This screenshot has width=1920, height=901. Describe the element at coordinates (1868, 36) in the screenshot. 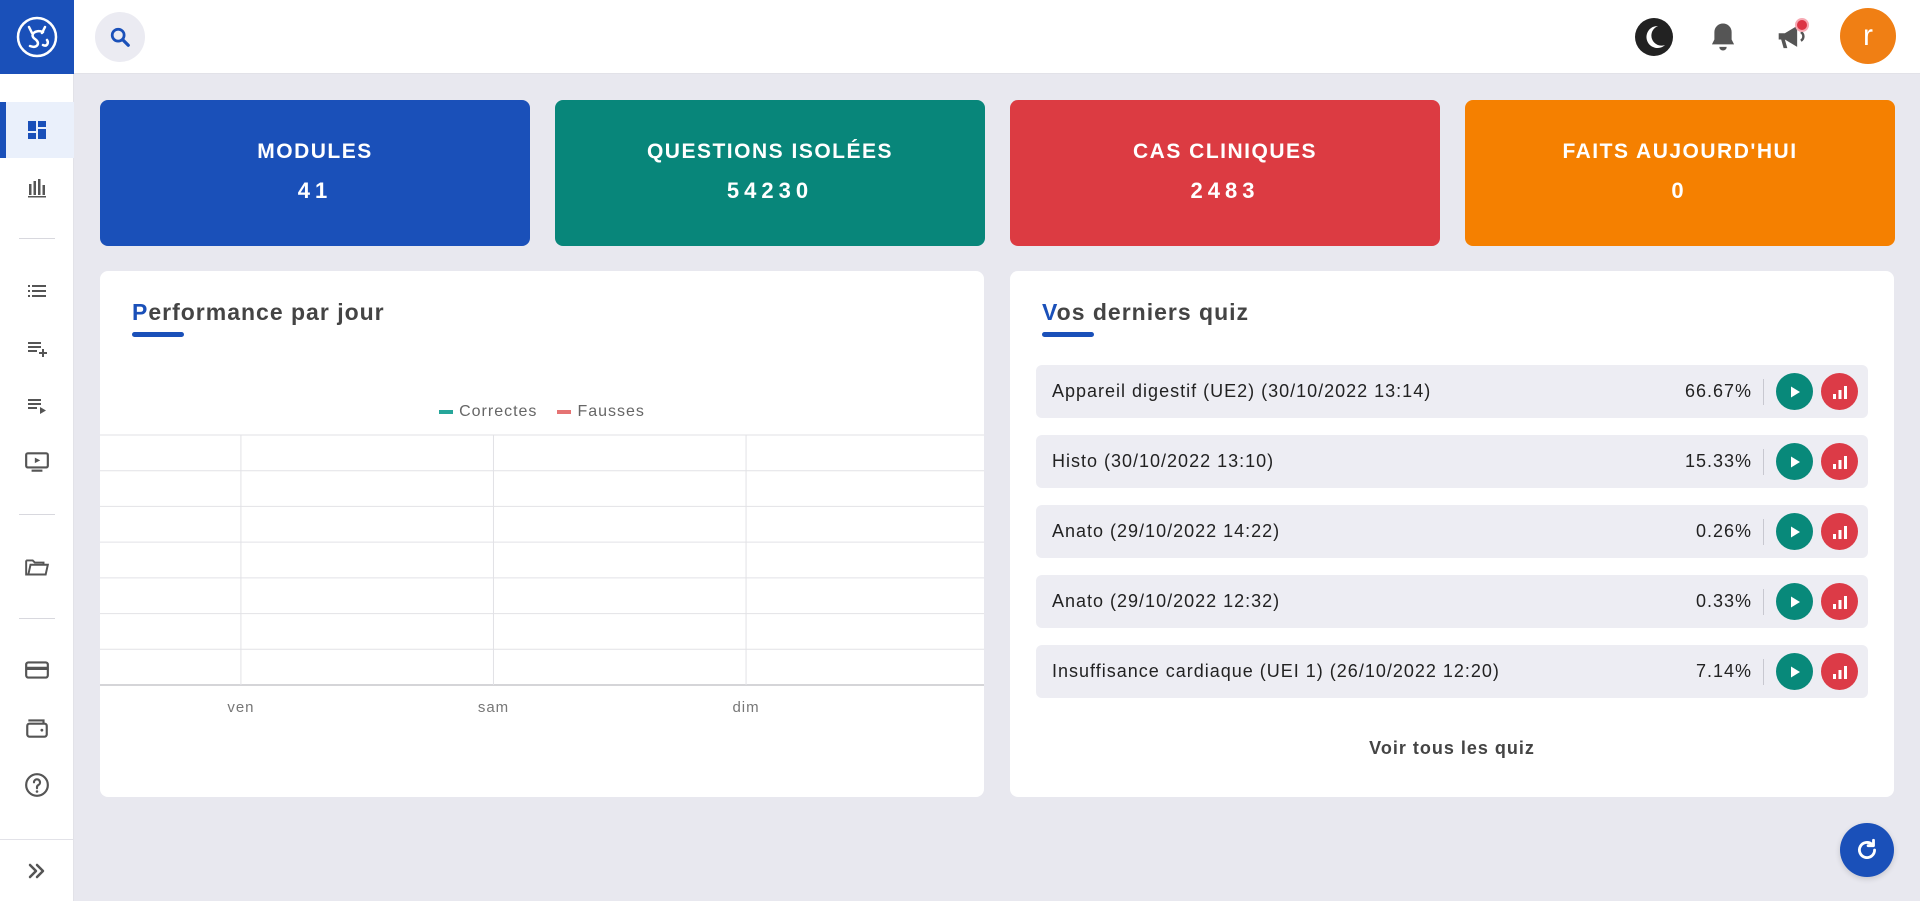

I see `user-avatar: r` at that location.